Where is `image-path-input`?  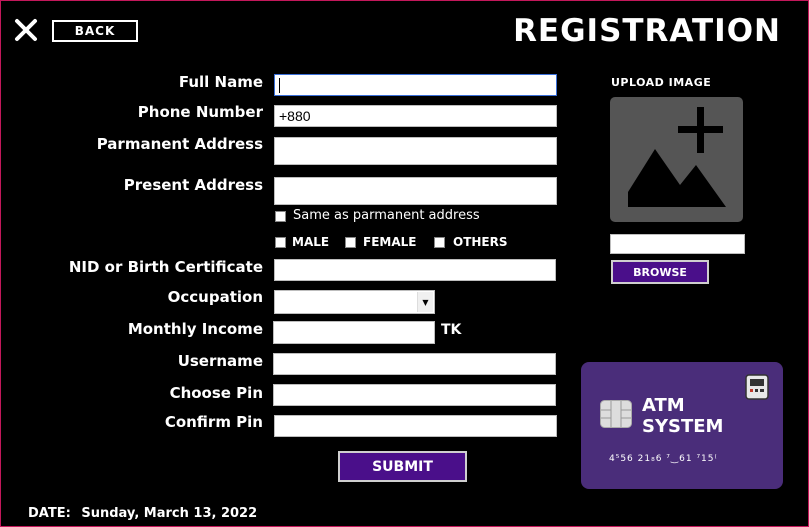
image-path-input is located at coordinates (677, 244).